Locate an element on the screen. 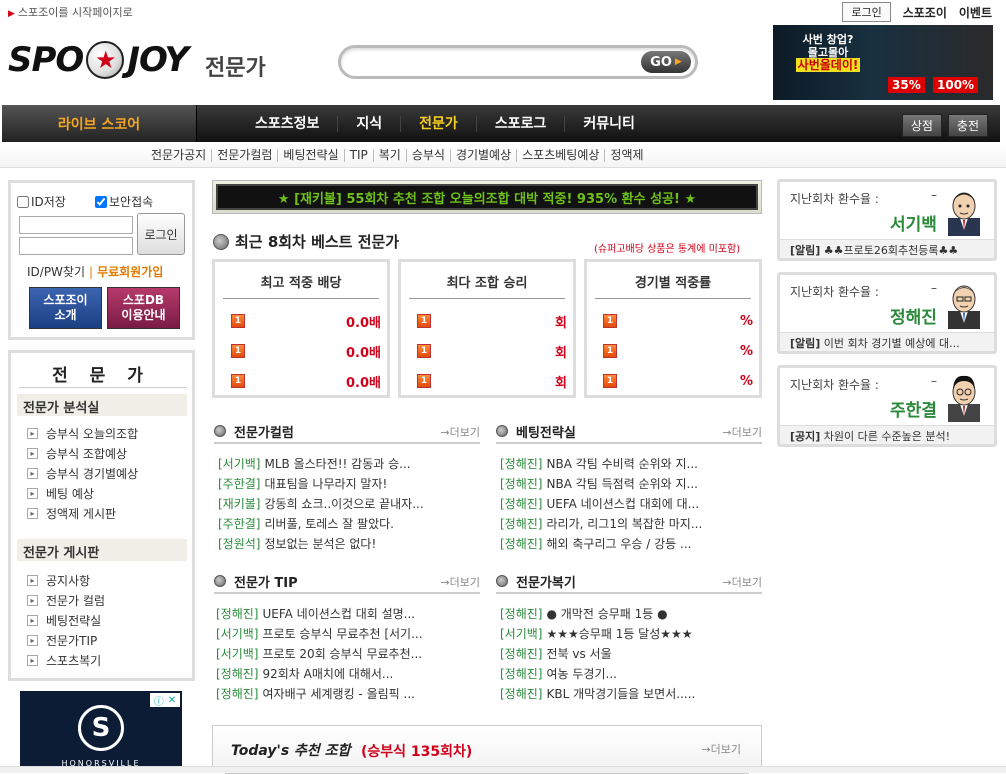  menu-item: 전문가 컬럼 is located at coordinates (66, 600).